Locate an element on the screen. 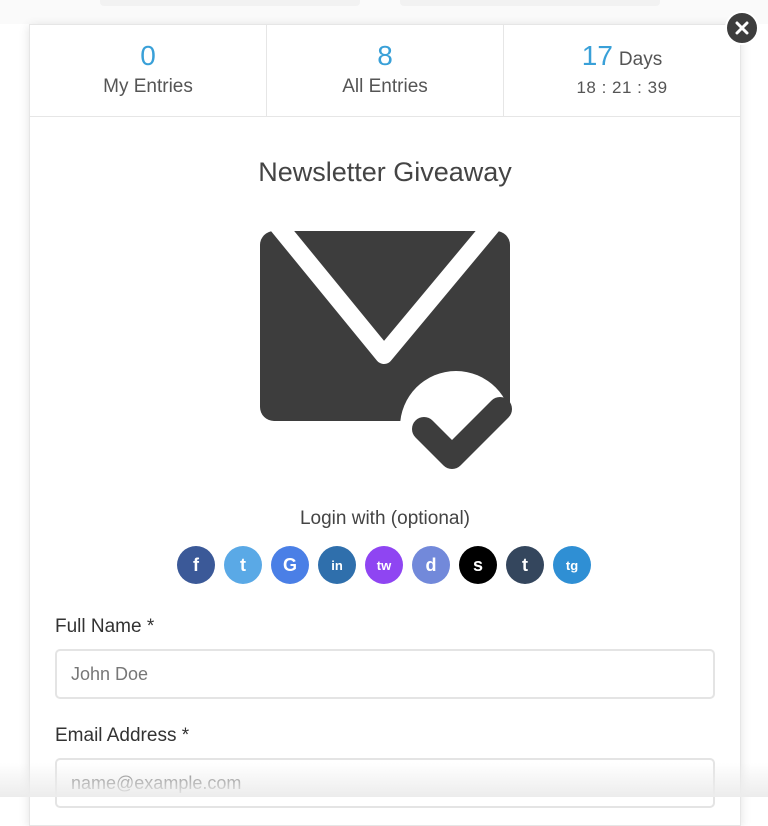  all-entries-label: All Entries is located at coordinates (385, 86).